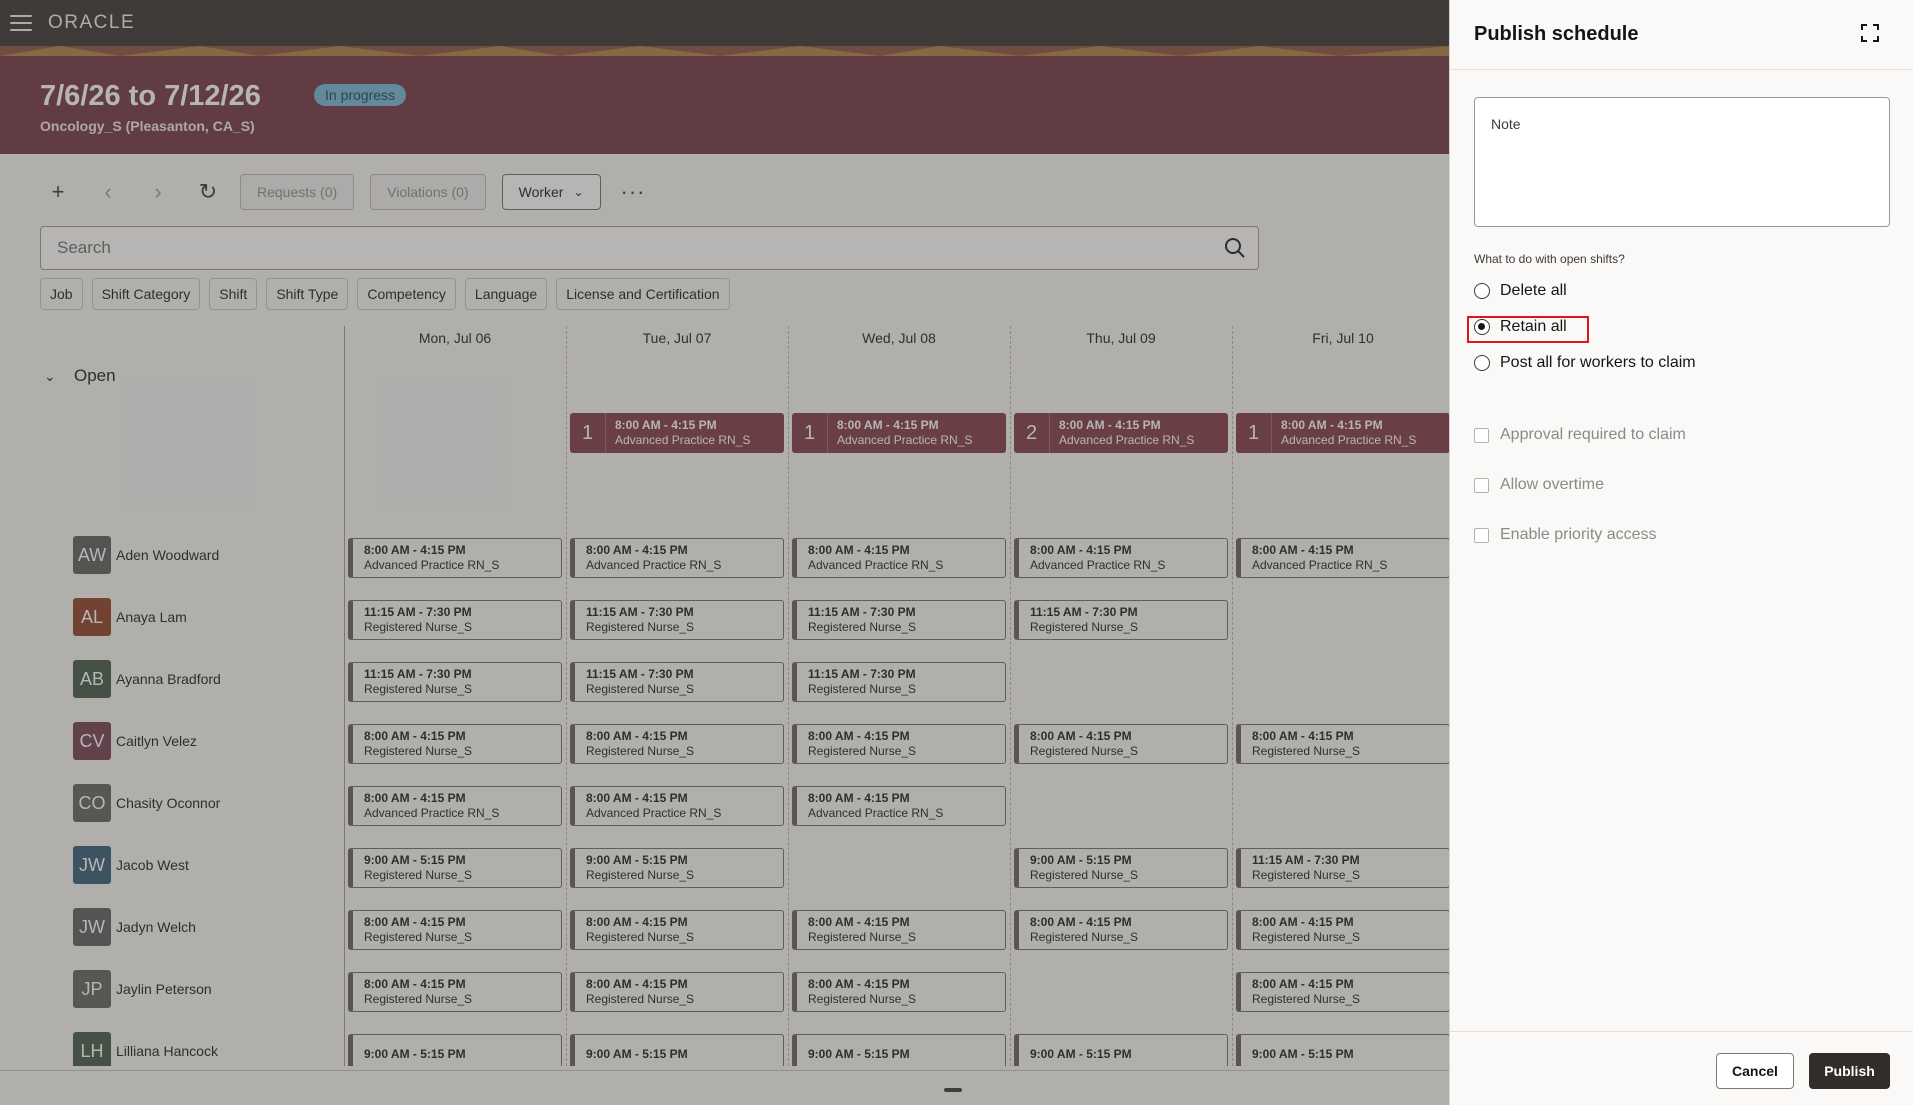 The width and height of the screenshot is (1913, 1105). What do you see at coordinates (1598, 362) in the screenshot?
I see `radio-label: Post all for workers to claim` at bounding box center [1598, 362].